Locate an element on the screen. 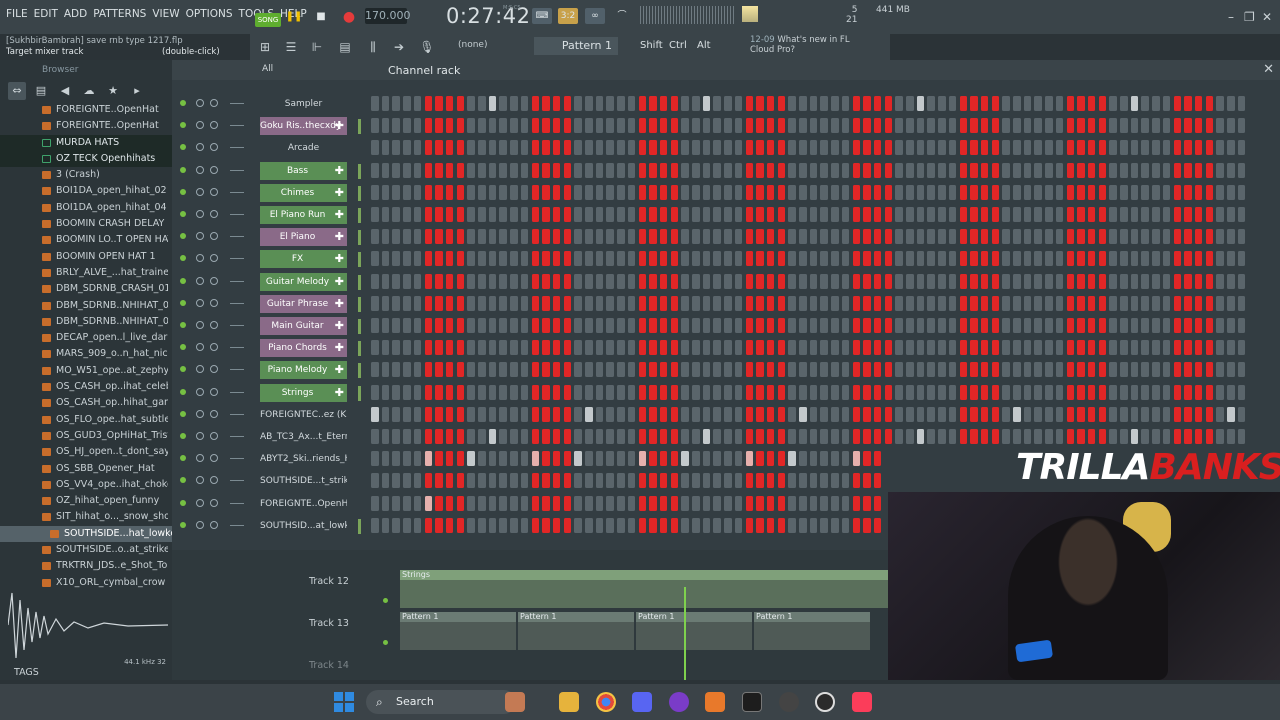  channel-name-button: FX ✚ is located at coordinates (303, 259).